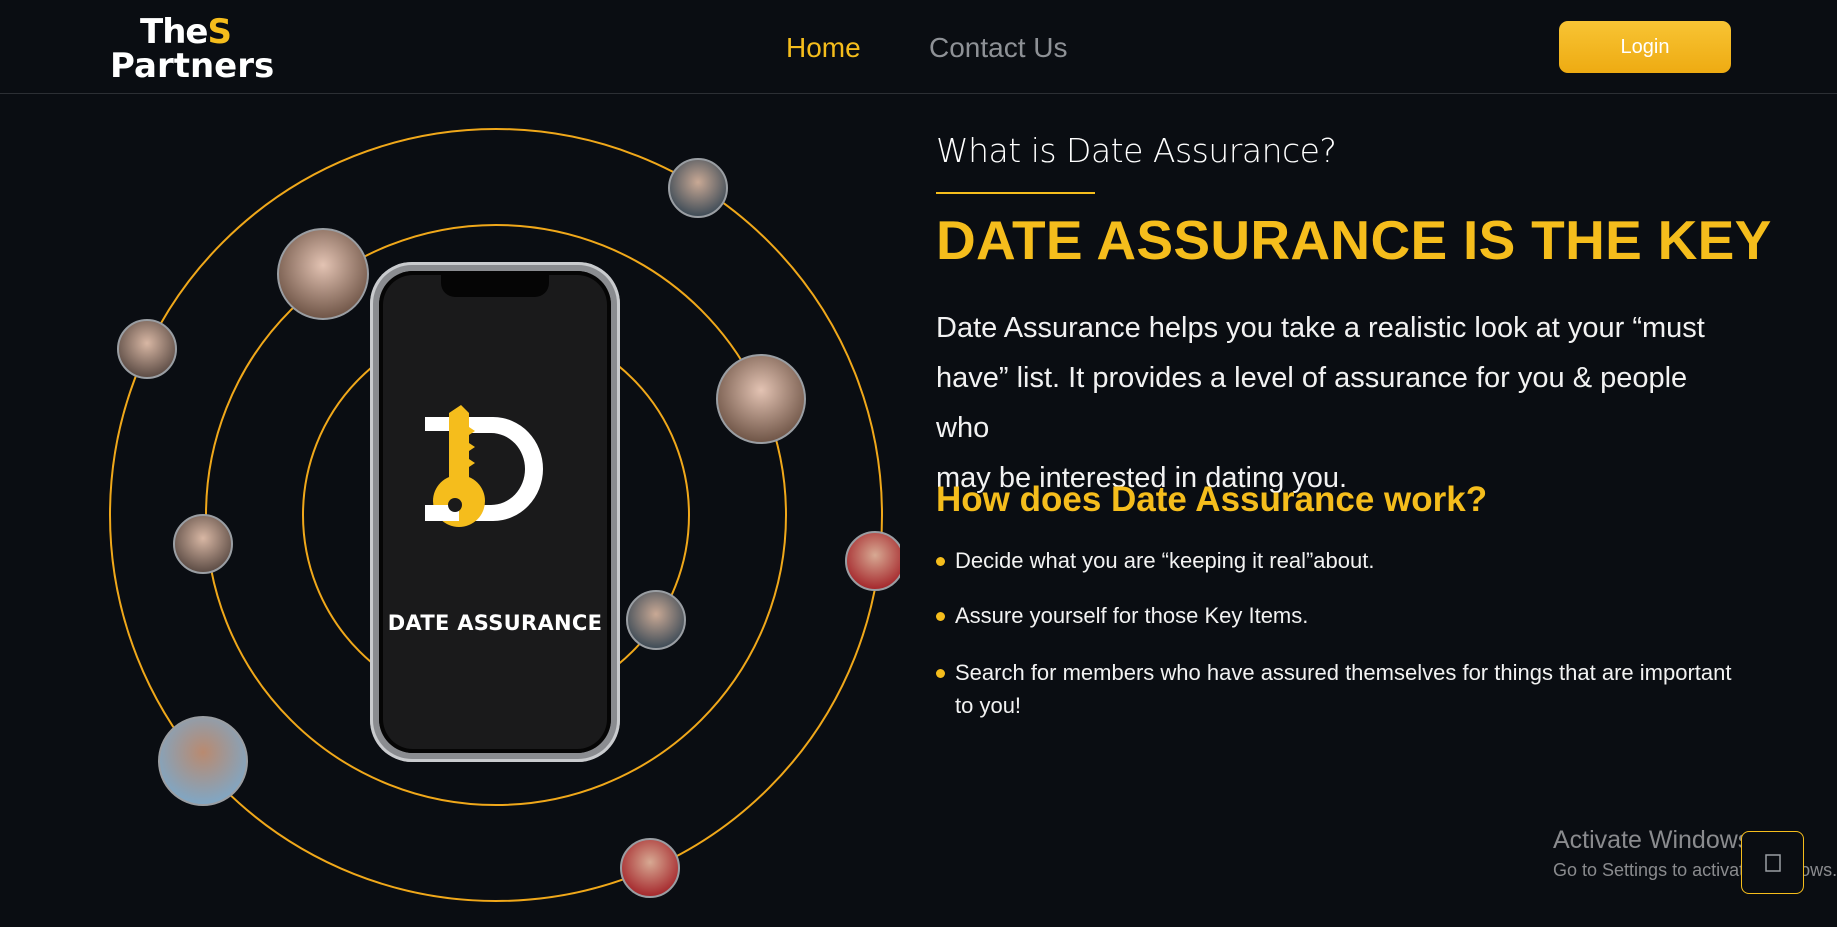  What do you see at coordinates (1652, 840) in the screenshot?
I see `activate-windows-title: Activate Windows` at bounding box center [1652, 840].